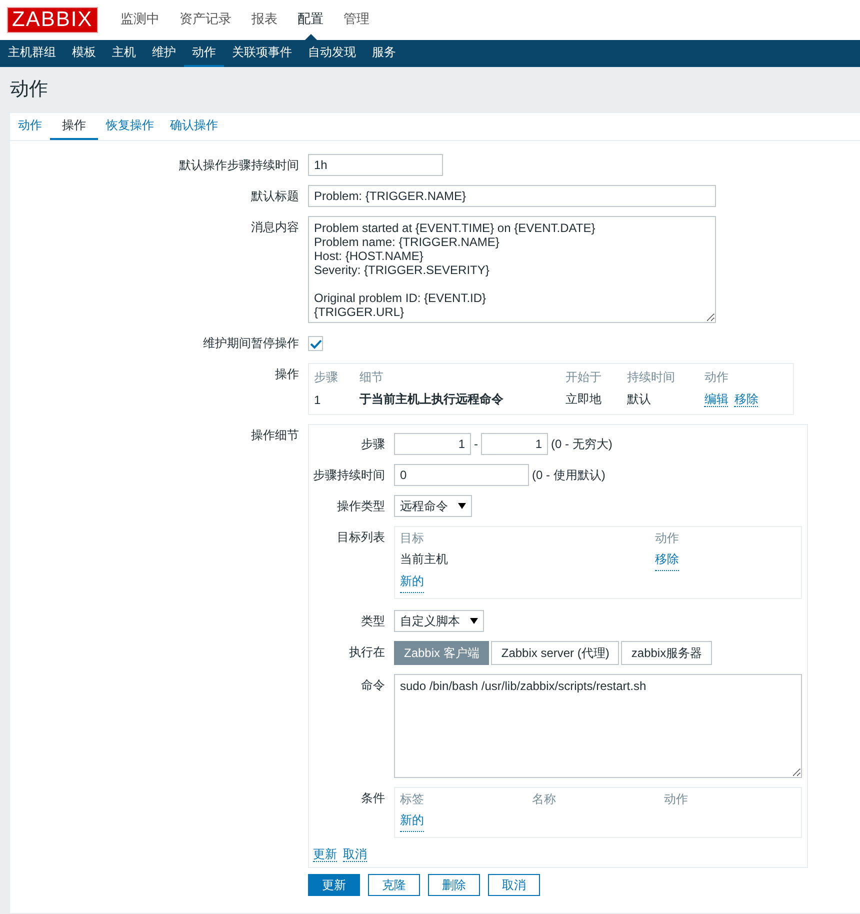 The width and height of the screenshot is (860, 914). I want to click on step-duration-field: 1h, so click(375, 165).